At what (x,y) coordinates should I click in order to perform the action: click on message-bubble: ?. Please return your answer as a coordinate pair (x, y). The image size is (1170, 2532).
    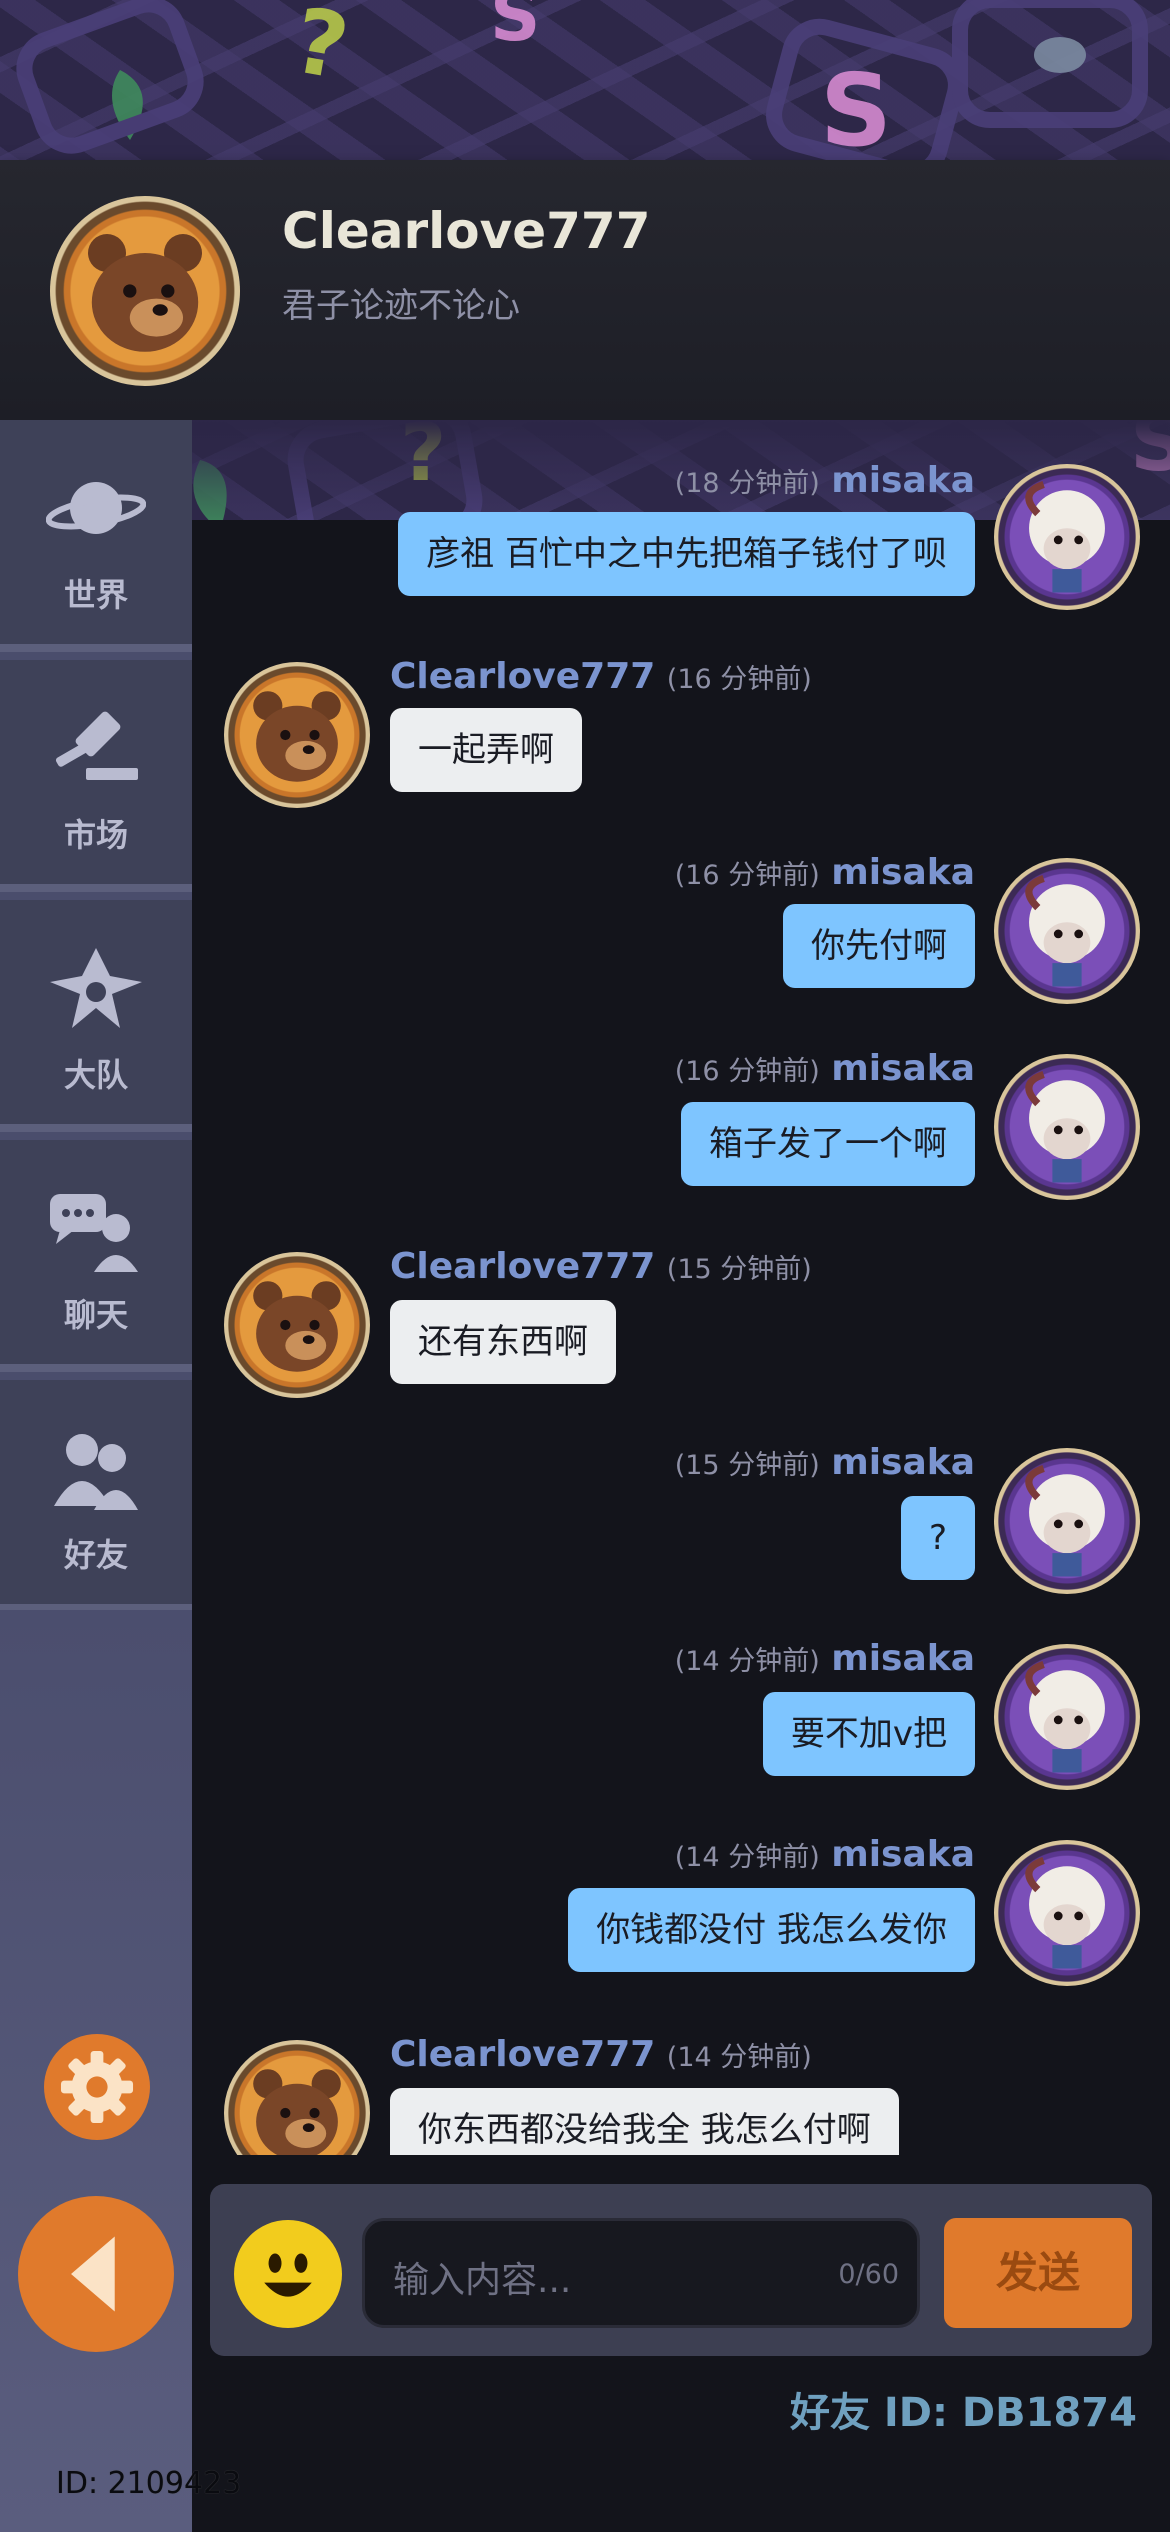
    Looking at the image, I should click on (937, 1538).